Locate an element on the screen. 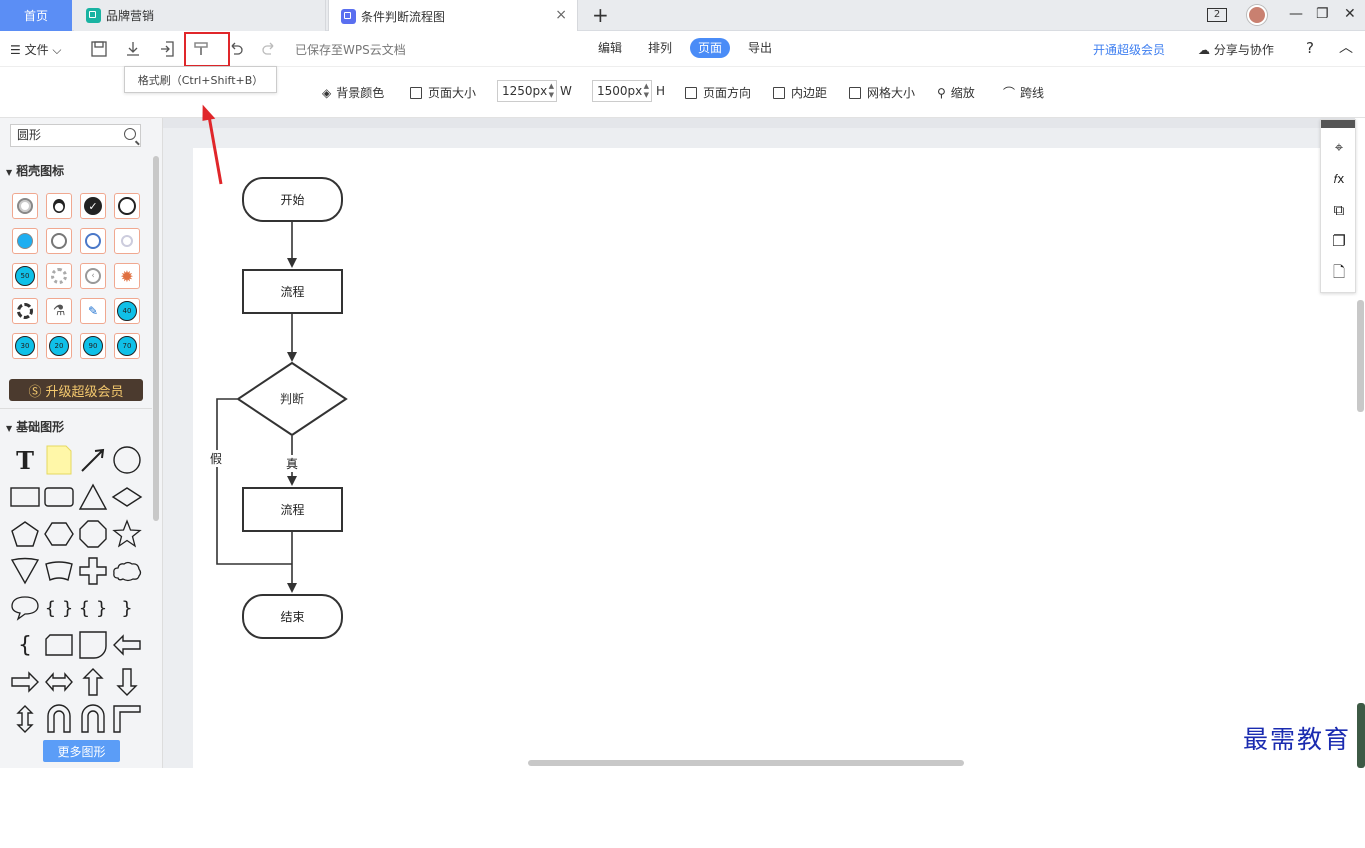 Image resolution: width=1365 pixels, height=848 pixels. more-shapes-button: 更多图形 is located at coordinates (81, 751).